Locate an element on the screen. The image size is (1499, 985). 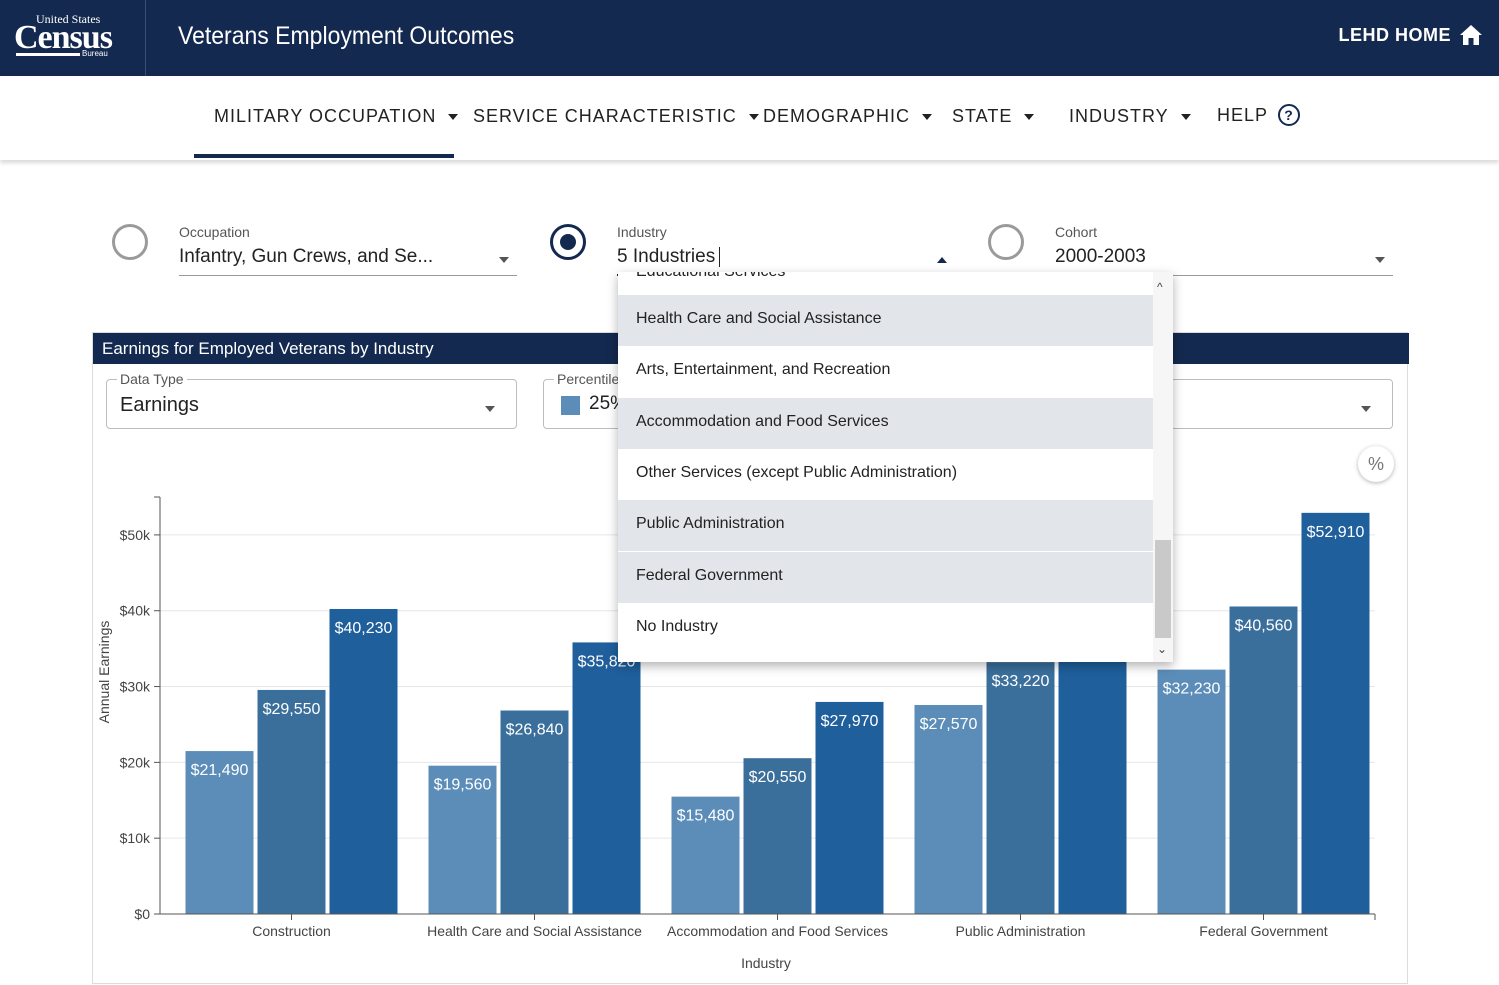
data-type-value: Earnings is located at coordinates (159, 405).